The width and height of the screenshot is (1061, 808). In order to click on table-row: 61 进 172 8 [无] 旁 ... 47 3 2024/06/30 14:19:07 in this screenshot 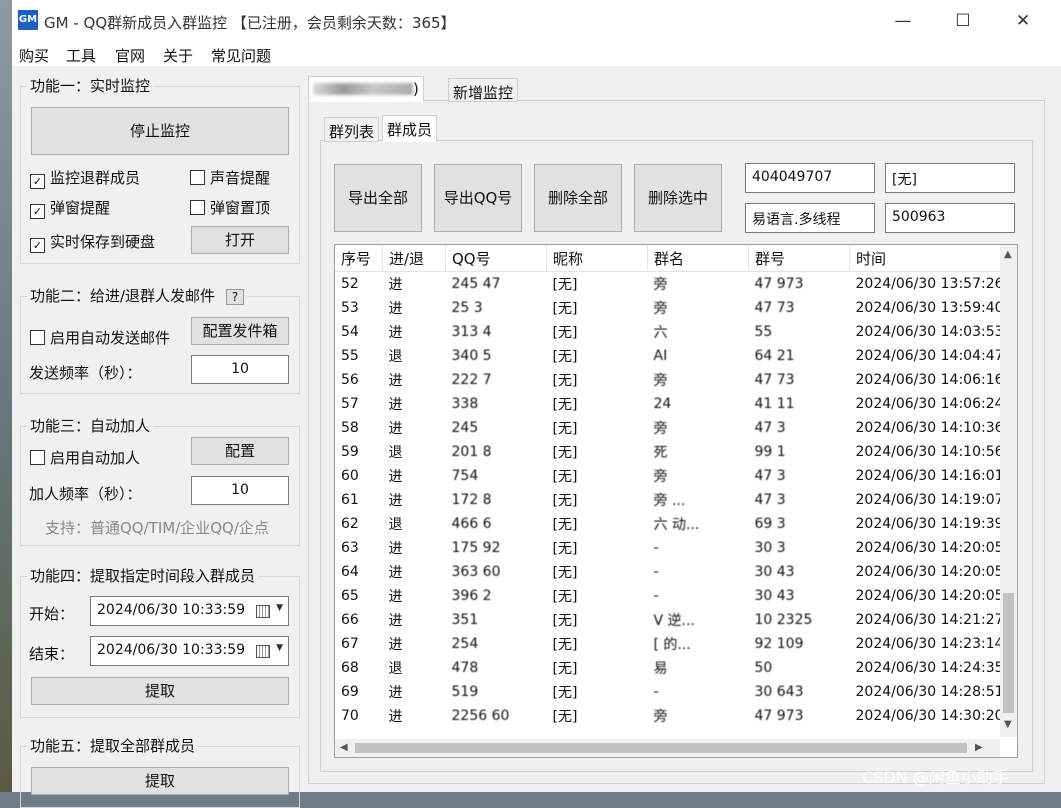, I will do `click(672, 500)`.